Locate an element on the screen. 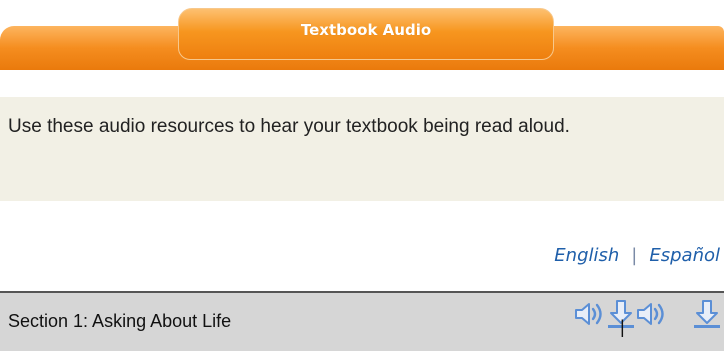  english-link: English is located at coordinates (586, 255).